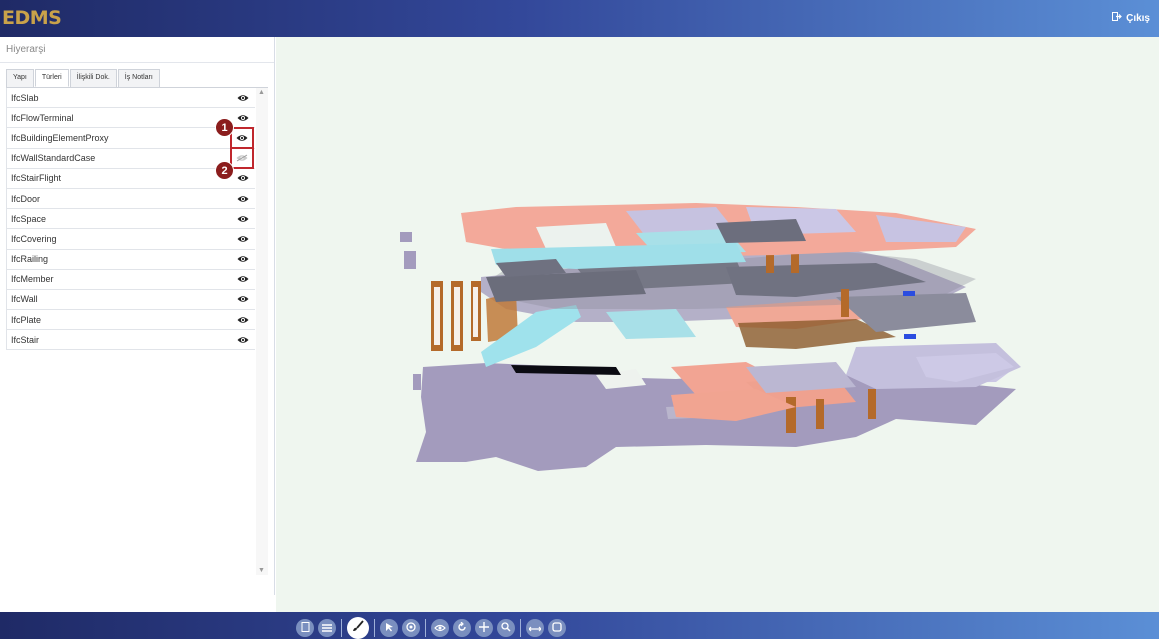  Describe the element at coordinates (130, 300) in the screenshot. I see `list-item: IfcWall` at that location.